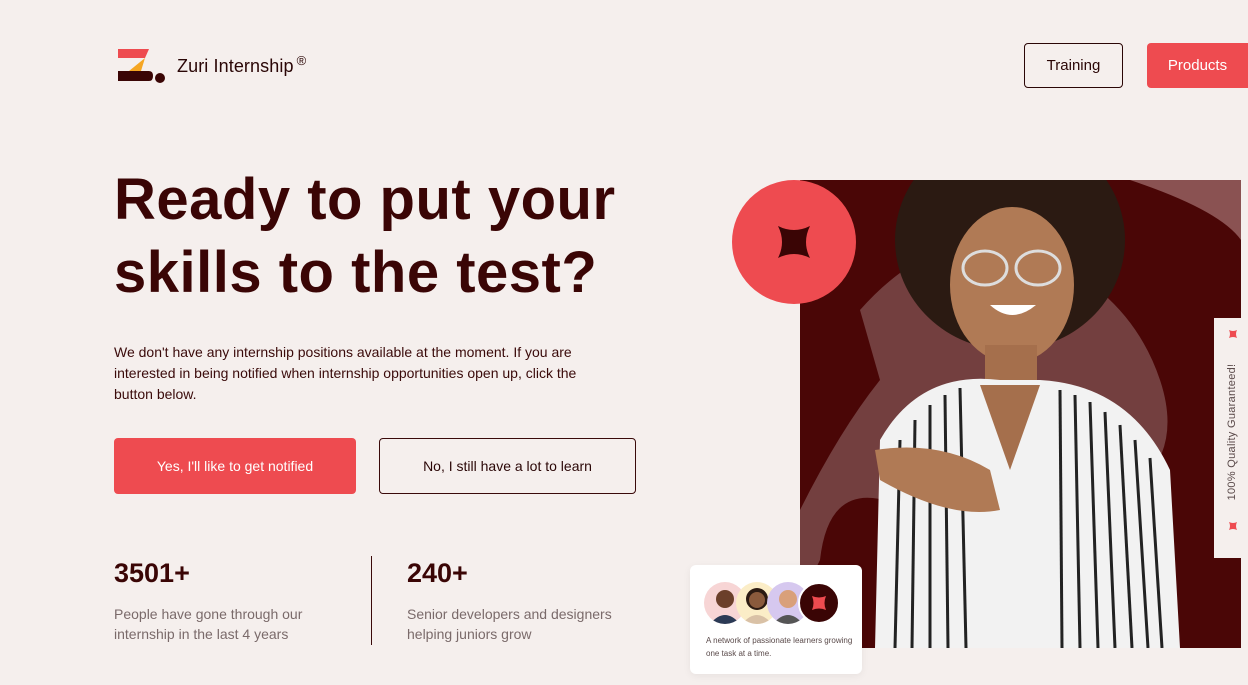 This screenshot has height=685, width=1248. Describe the element at coordinates (140, 65) in the screenshot. I see `zuri-logo-icon` at that location.